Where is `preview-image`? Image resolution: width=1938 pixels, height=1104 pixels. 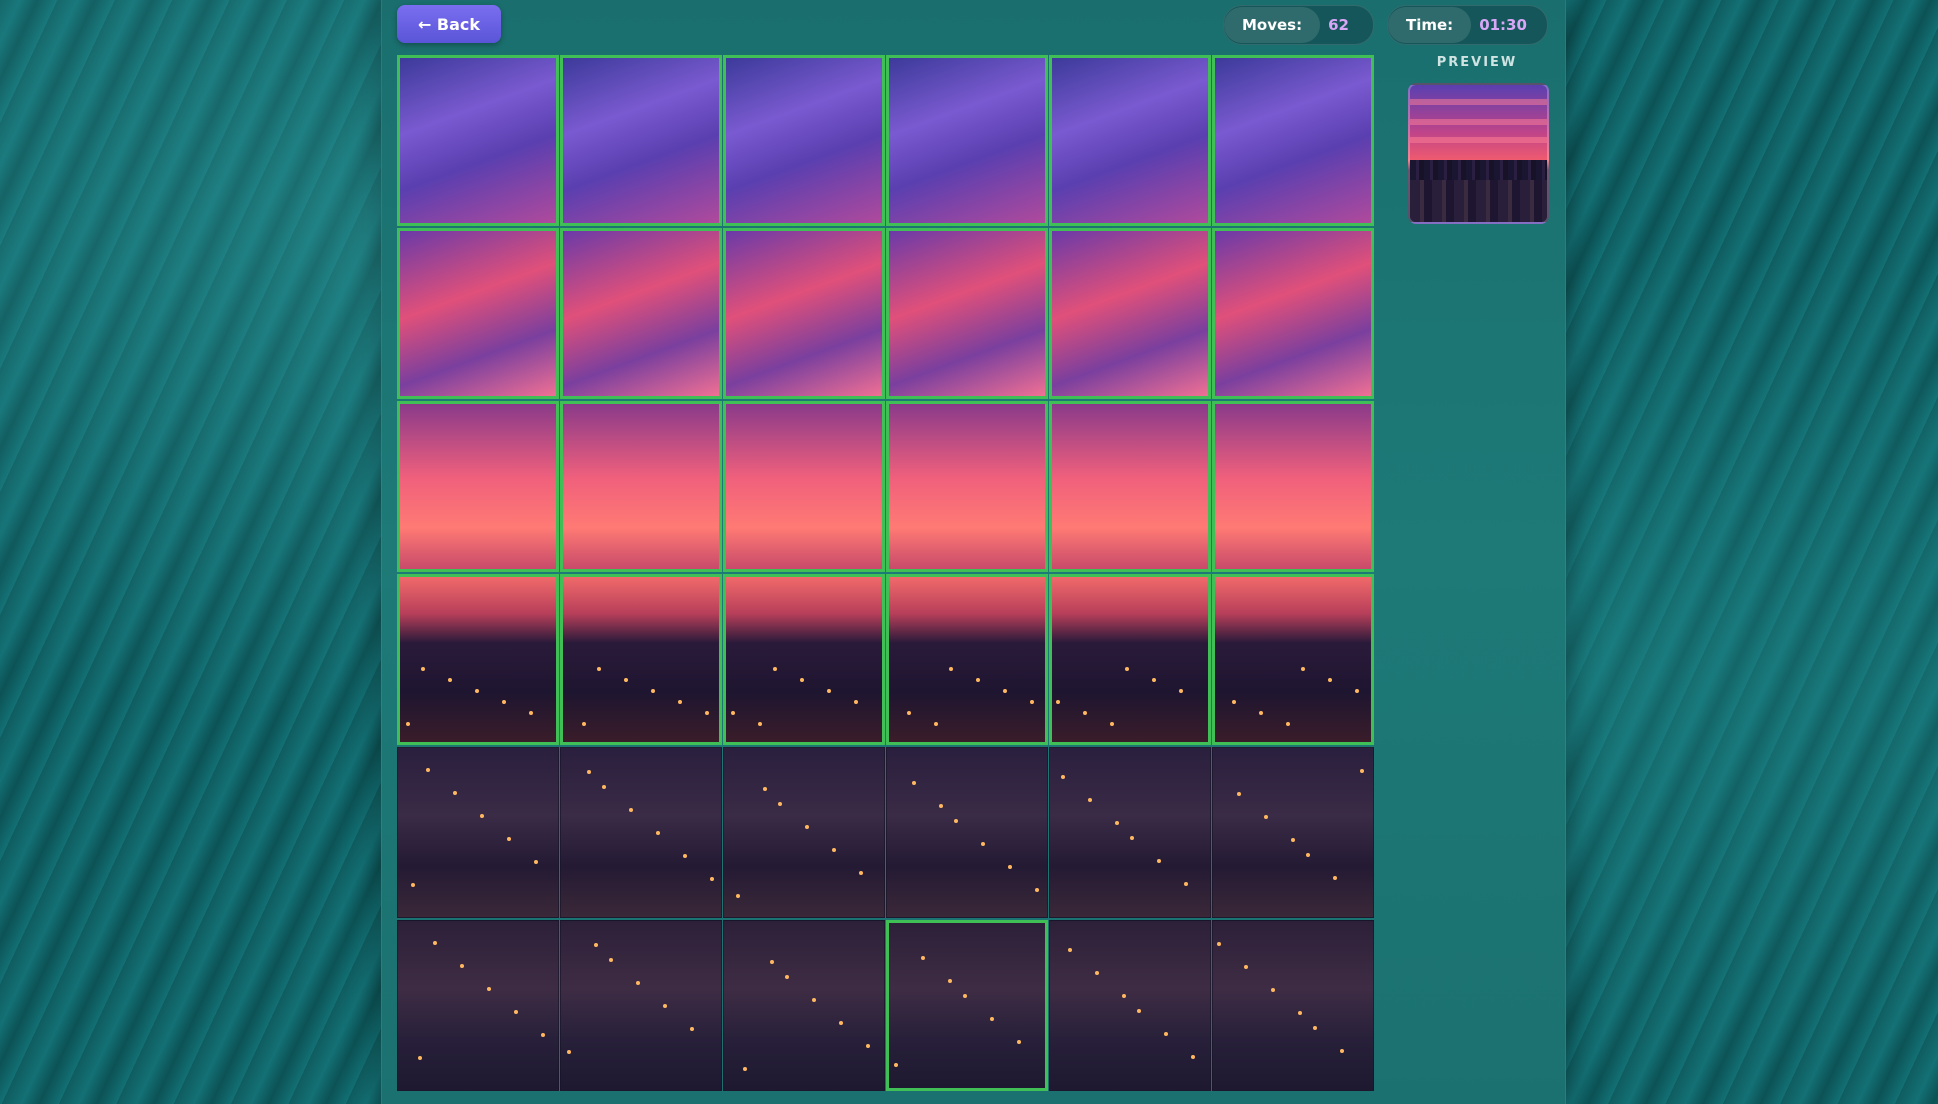 preview-image is located at coordinates (1478, 153).